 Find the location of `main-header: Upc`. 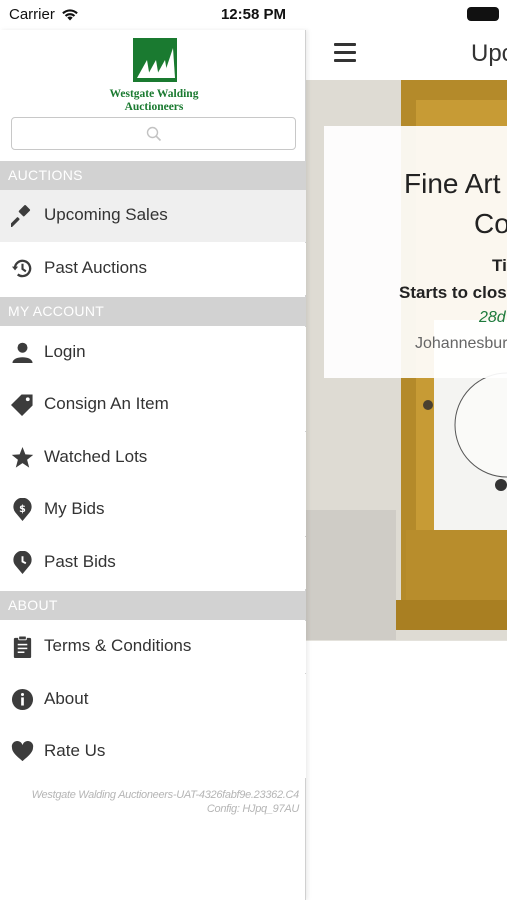

main-header: Upc is located at coordinates (406, 54).